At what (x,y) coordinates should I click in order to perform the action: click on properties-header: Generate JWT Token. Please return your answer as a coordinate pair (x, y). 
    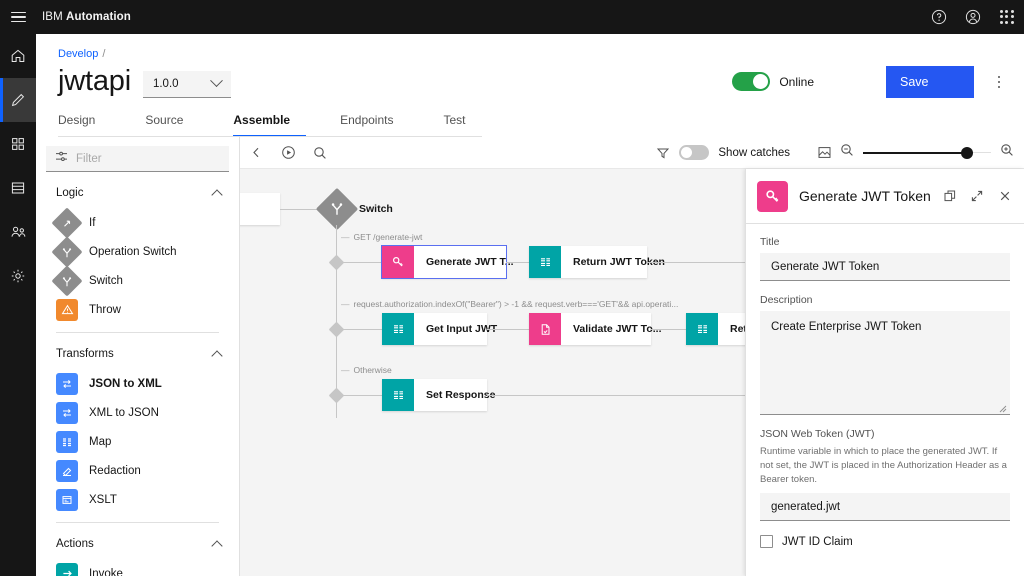
    Looking at the image, I should click on (885, 196).